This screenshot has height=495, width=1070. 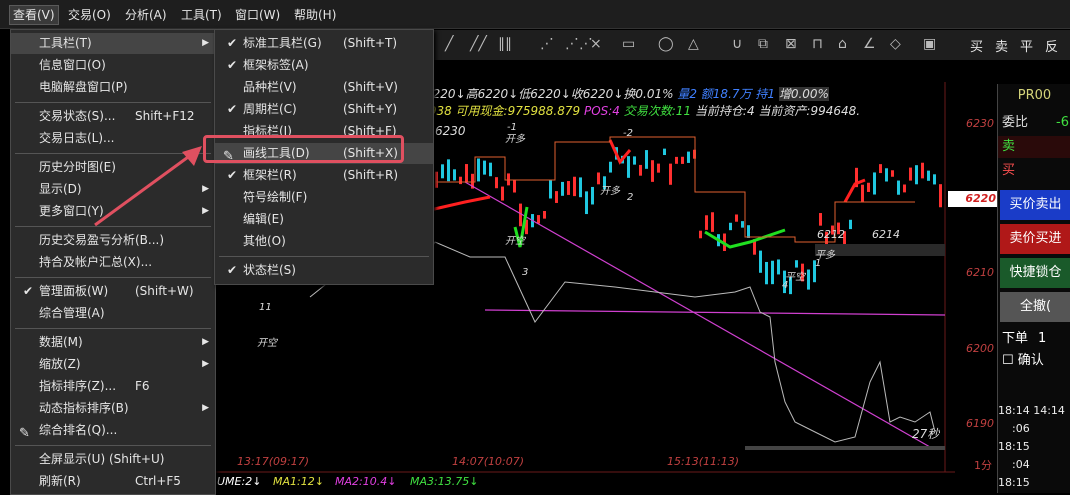 I want to click on menu-item: 符号绘制(F), so click(x=324, y=197).